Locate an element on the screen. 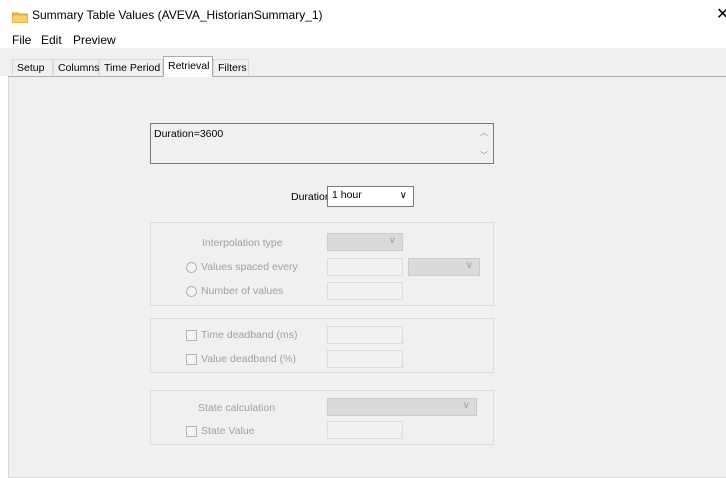  number-of-values-label: Number of values is located at coordinates (242, 291).